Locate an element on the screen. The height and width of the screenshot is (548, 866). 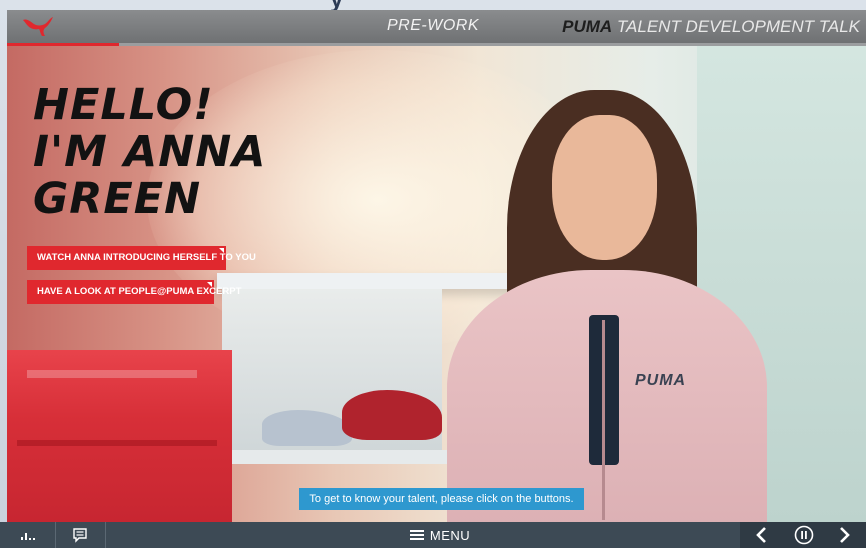
jacket-zipper is located at coordinates (603, 420).